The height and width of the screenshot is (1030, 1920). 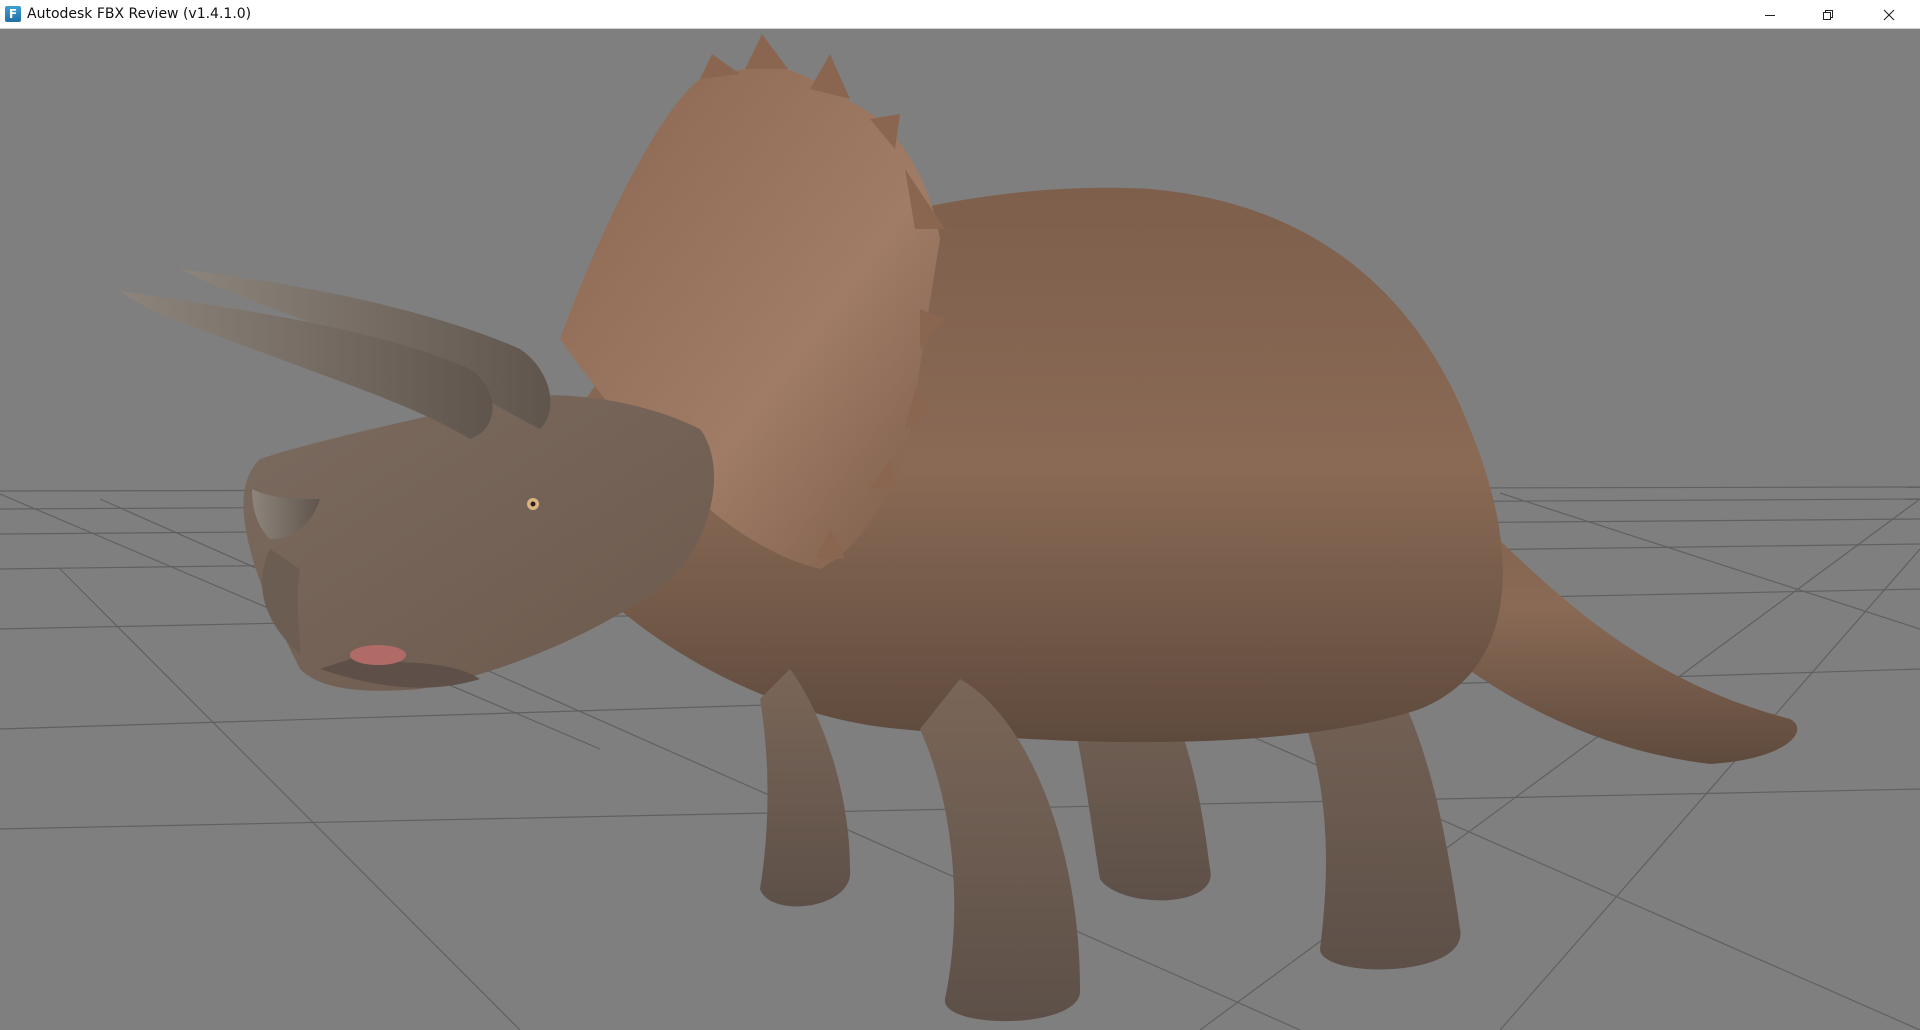 I want to click on restore-icon, so click(x=1828, y=14).